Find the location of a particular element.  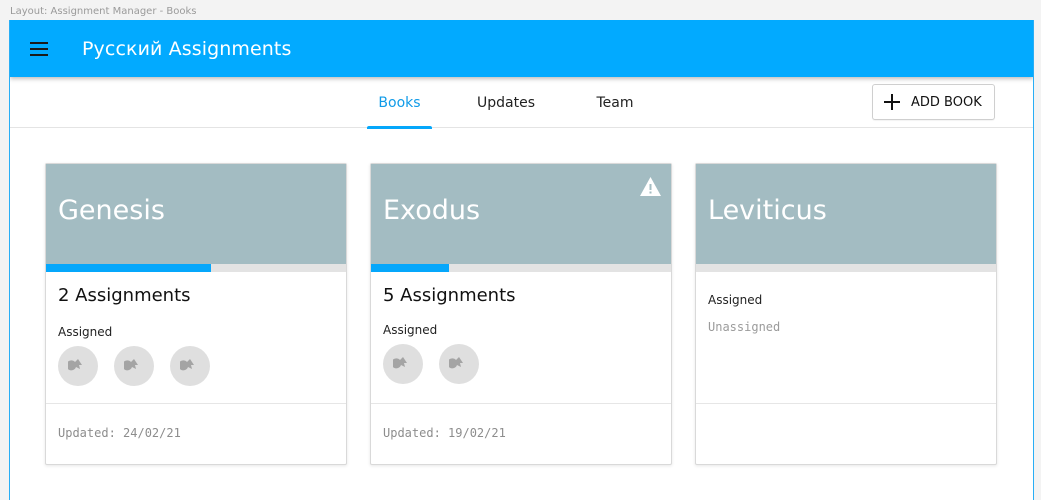

tab-team-label: Team is located at coordinates (615, 102).